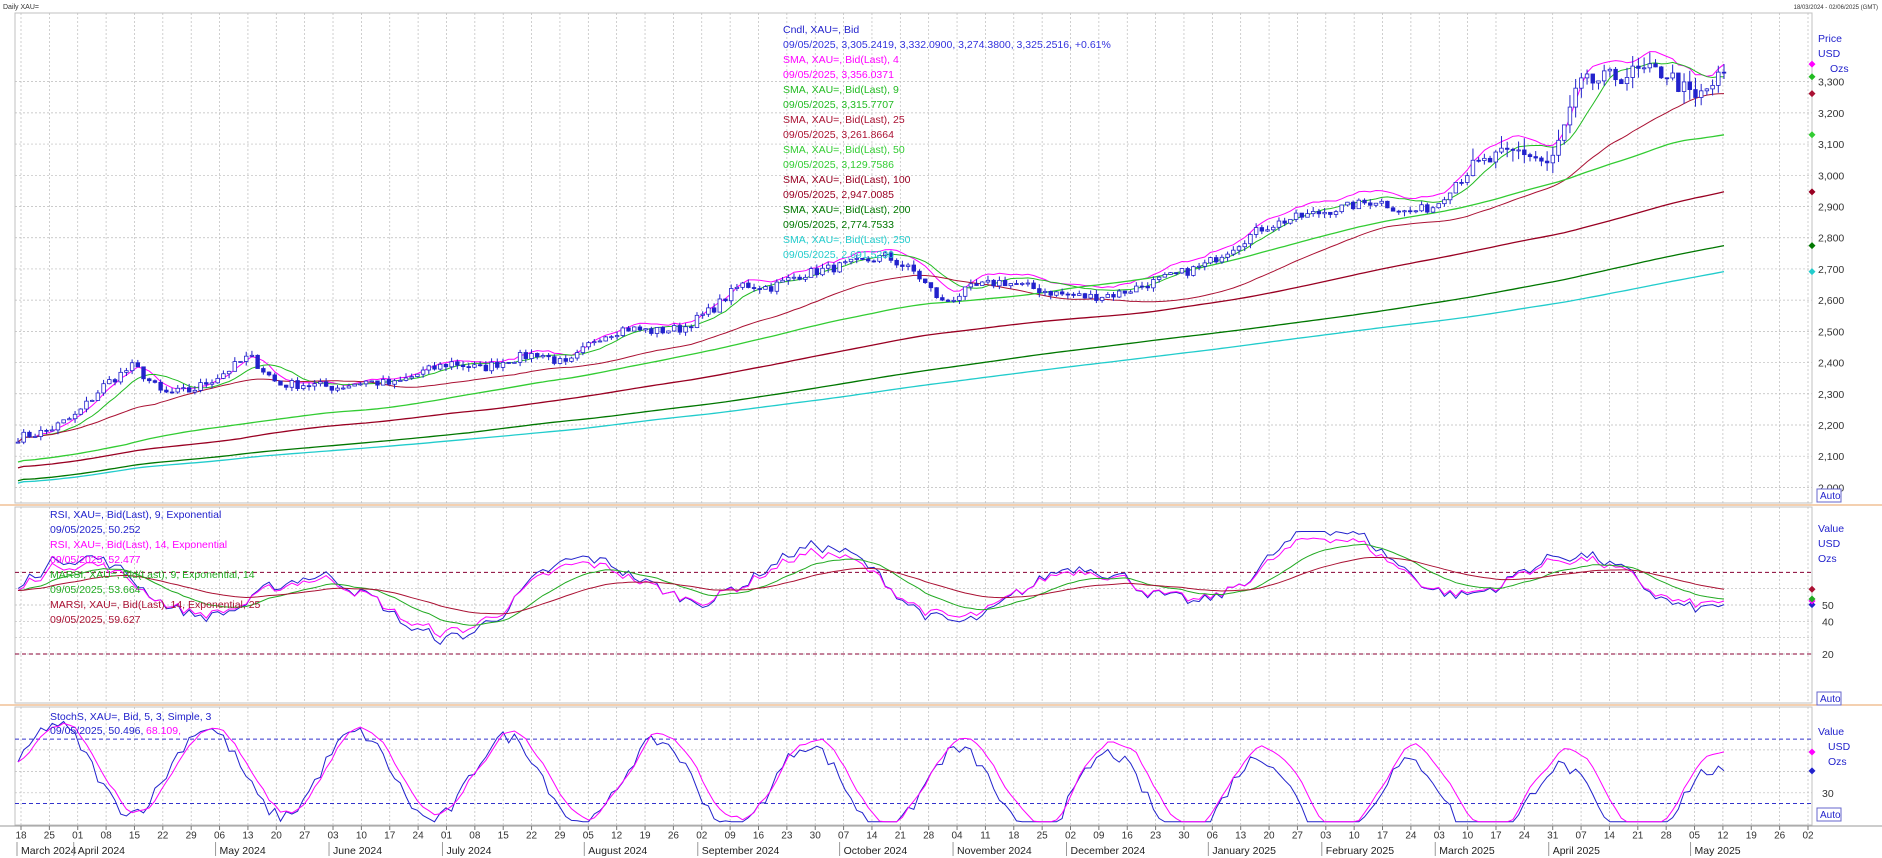 Image resolution: width=1882 pixels, height=858 pixels. Describe the element at coordinates (560, 836) in the screenshot. I see `x-tick-label: 29` at that location.